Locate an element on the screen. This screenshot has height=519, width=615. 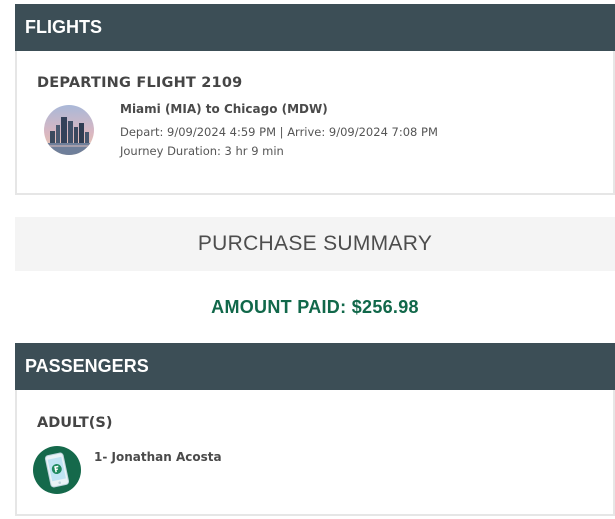
flight-route: Miami (MIA) to Chicago (MDW) is located at coordinates (224, 109).